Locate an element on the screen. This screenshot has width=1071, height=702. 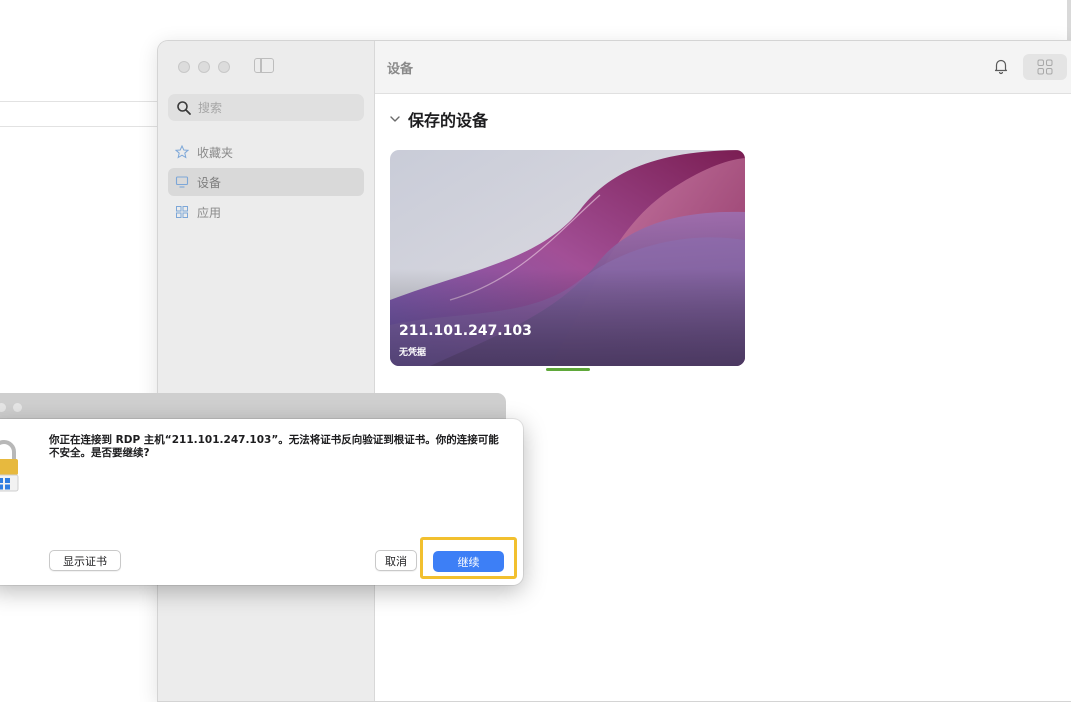
saved-devices-header: 保存的设备 is located at coordinates (438, 119).